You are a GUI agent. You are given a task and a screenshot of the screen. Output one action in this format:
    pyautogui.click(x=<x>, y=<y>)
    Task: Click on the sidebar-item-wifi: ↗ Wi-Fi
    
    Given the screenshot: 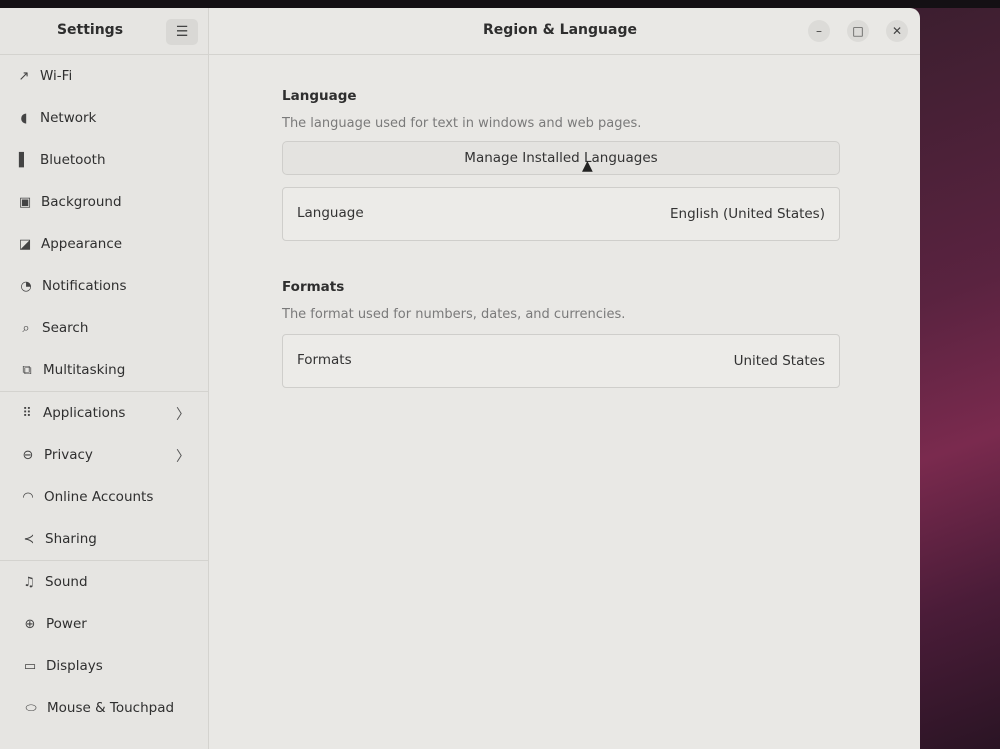 What is the action you would take?
    pyautogui.click(x=113, y=76)
    